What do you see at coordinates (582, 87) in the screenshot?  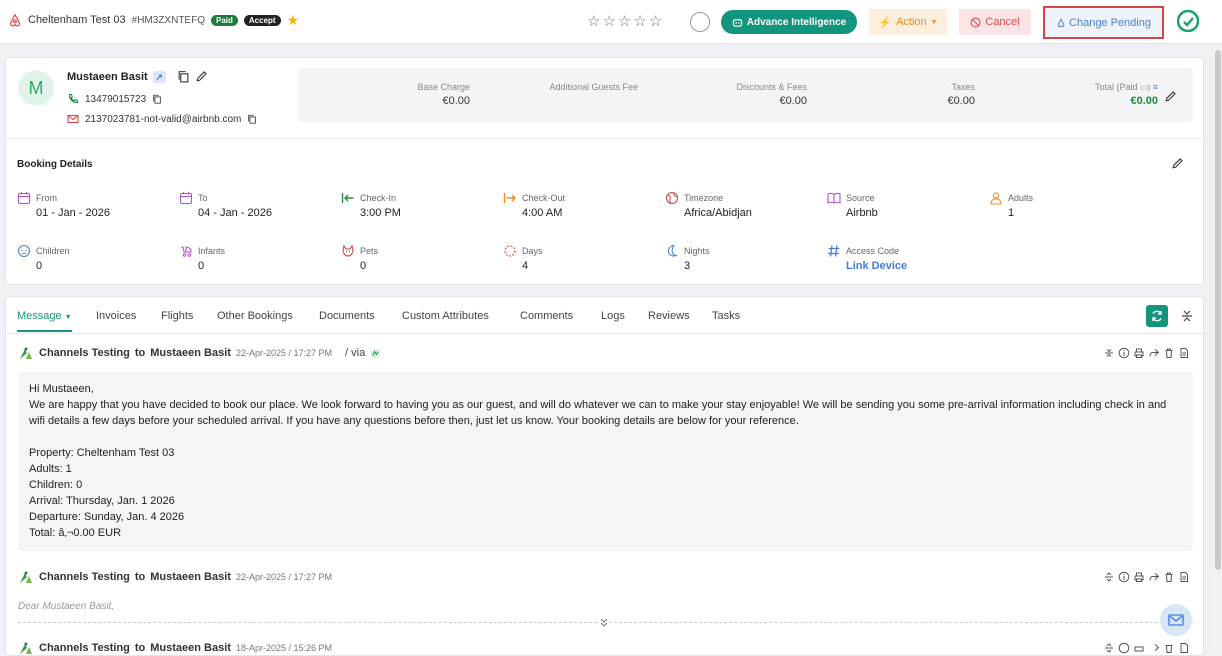 I see `guests-fee: Additional Guests Fee` at bounding box center [582, 87].